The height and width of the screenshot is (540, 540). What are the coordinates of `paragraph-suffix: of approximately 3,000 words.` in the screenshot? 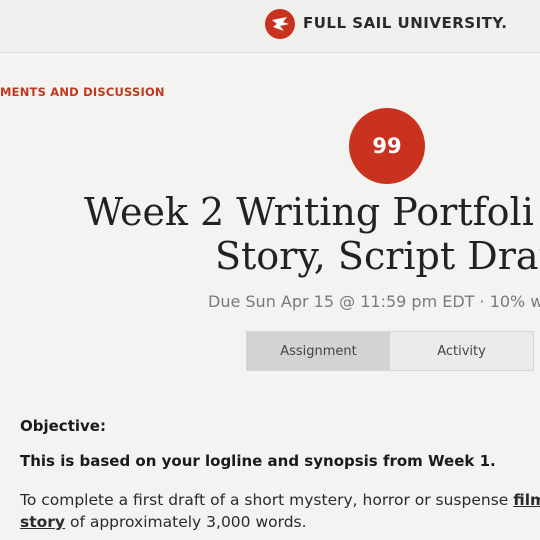 It's located at (186, 522).